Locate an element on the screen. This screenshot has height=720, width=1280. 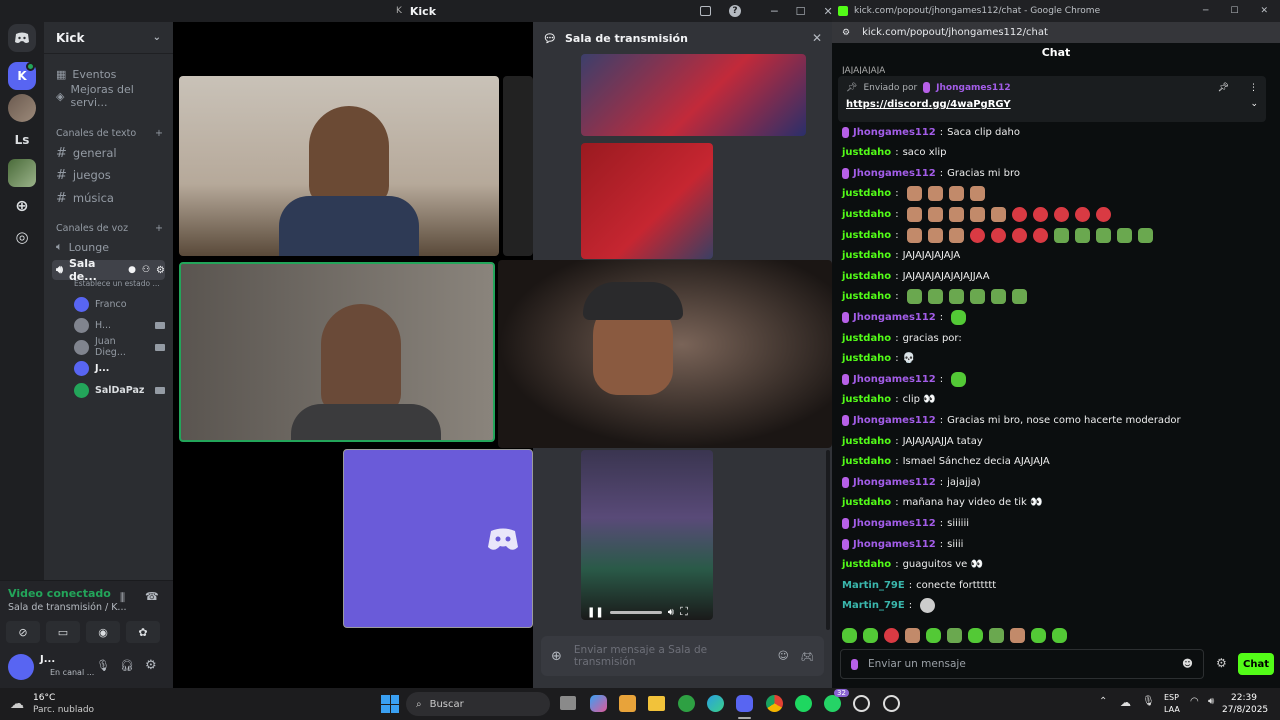
minimize-icon: ─ is located at coordinates (774, 11).